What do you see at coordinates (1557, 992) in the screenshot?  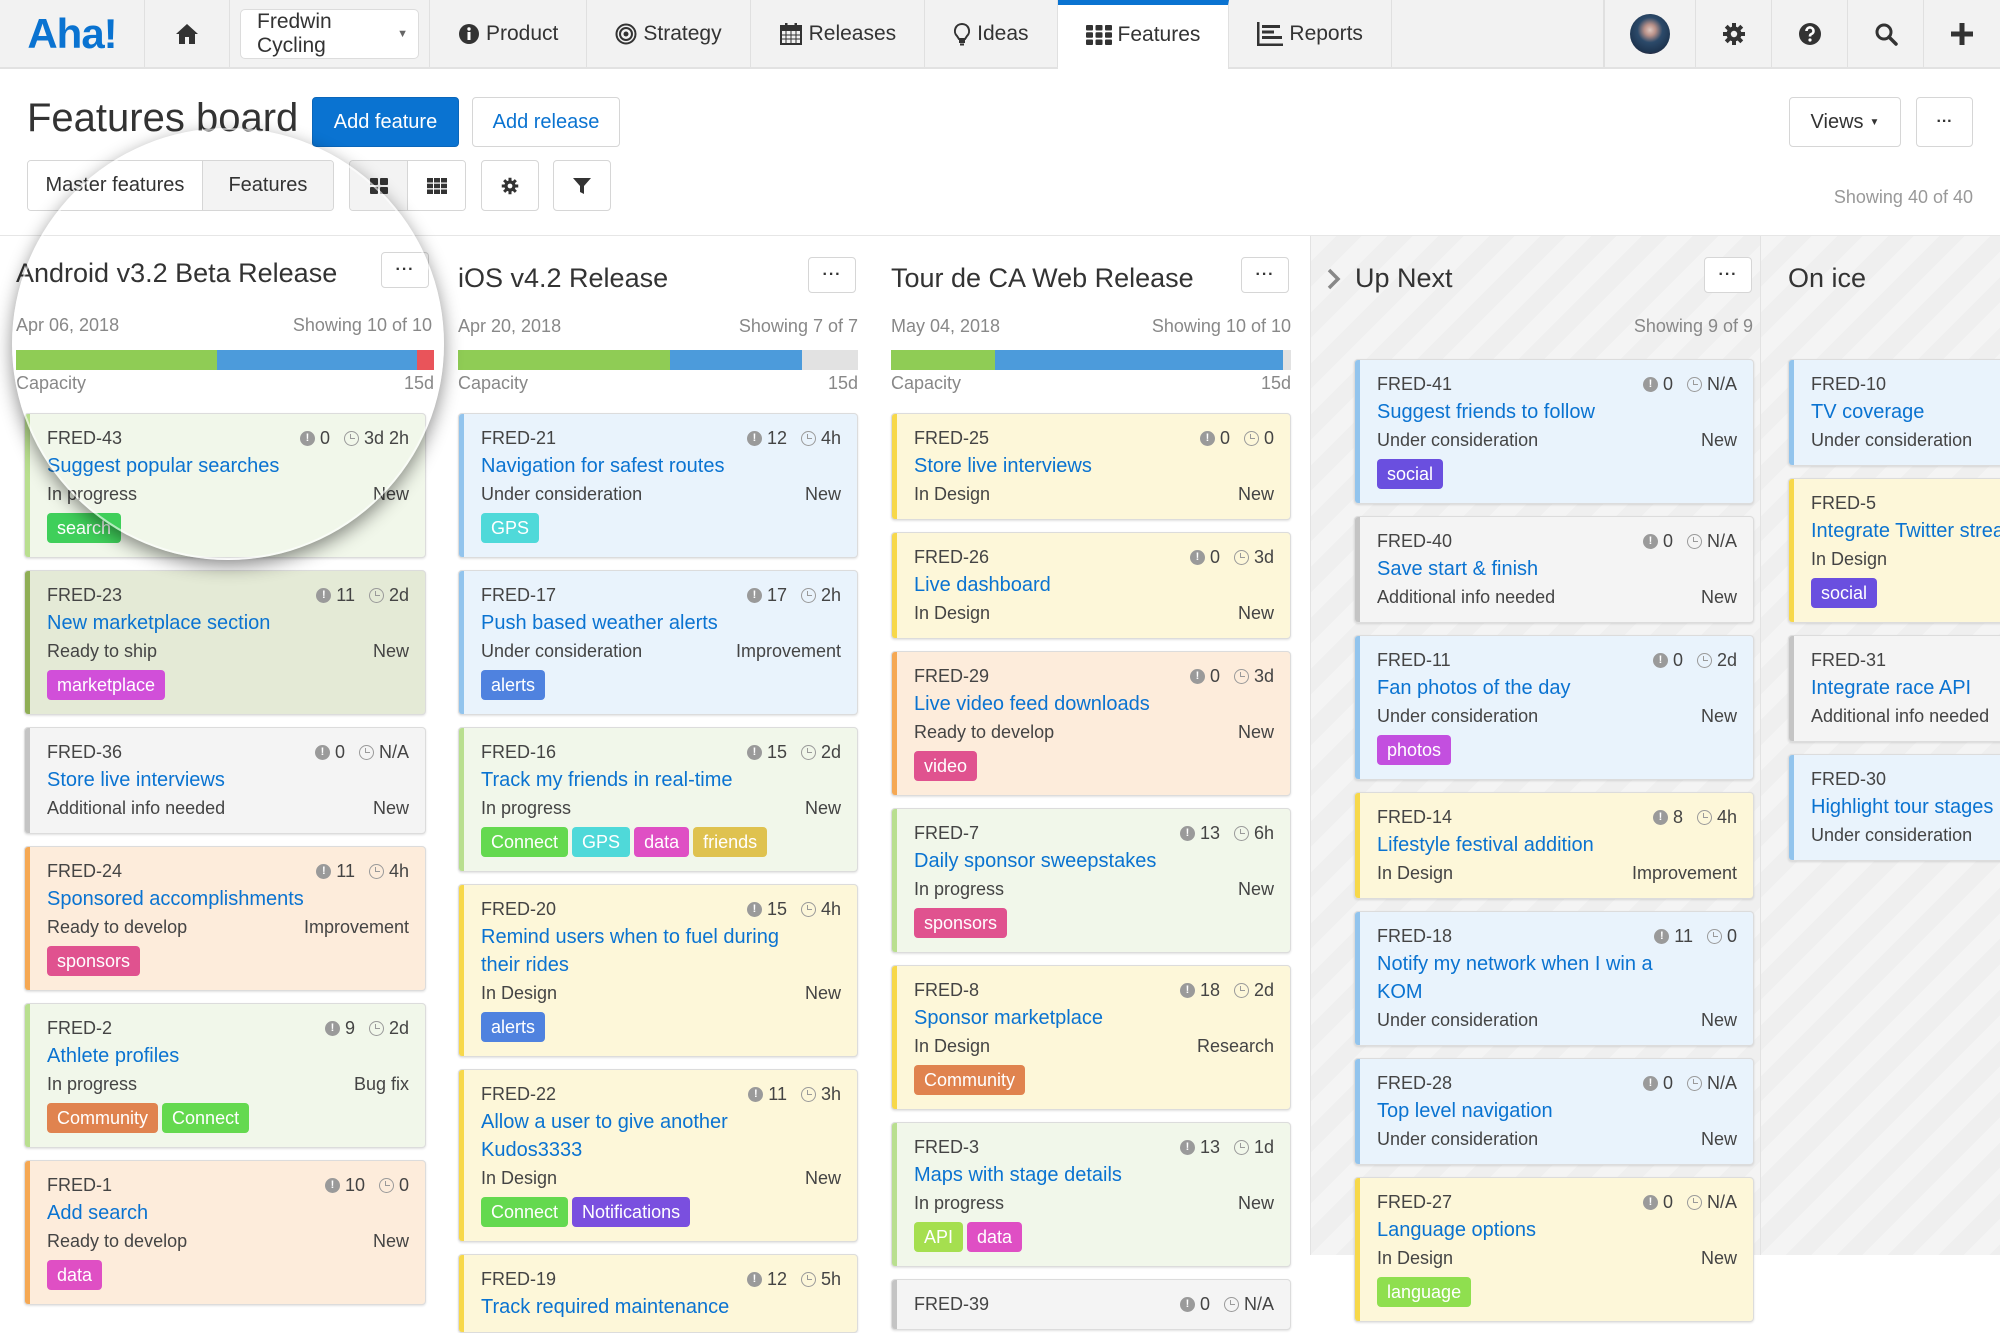 I see `feature-title: KOM` at bounding box center [1557, 992].